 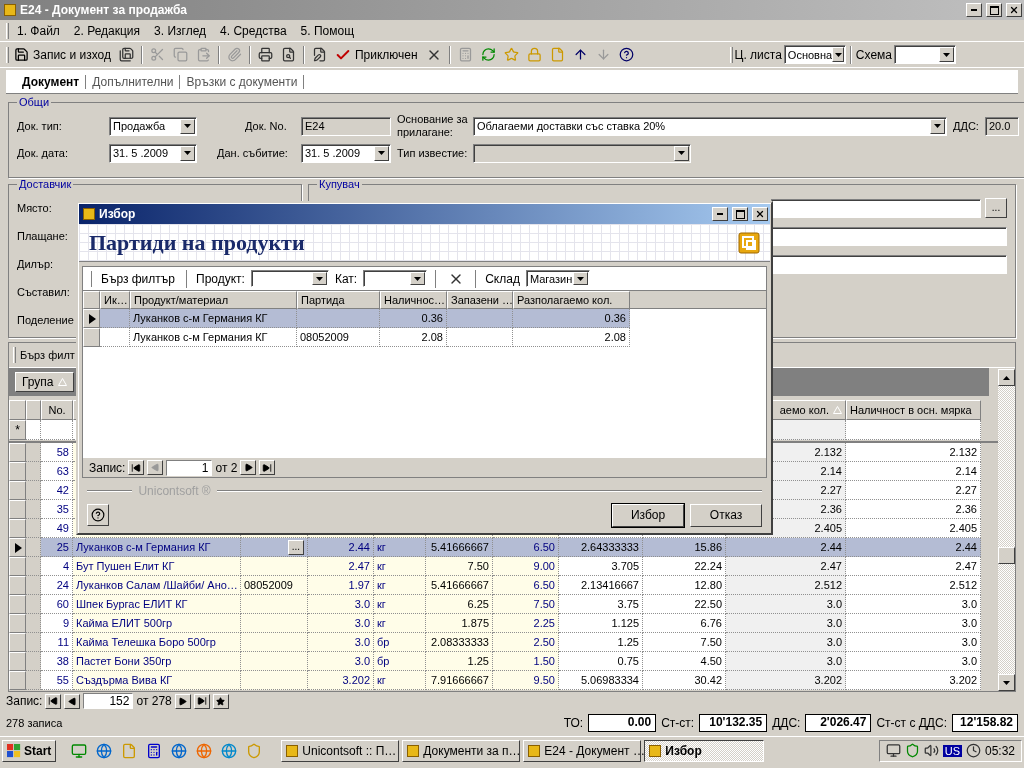 I want to click on help-button, so click(x=98, y=515).